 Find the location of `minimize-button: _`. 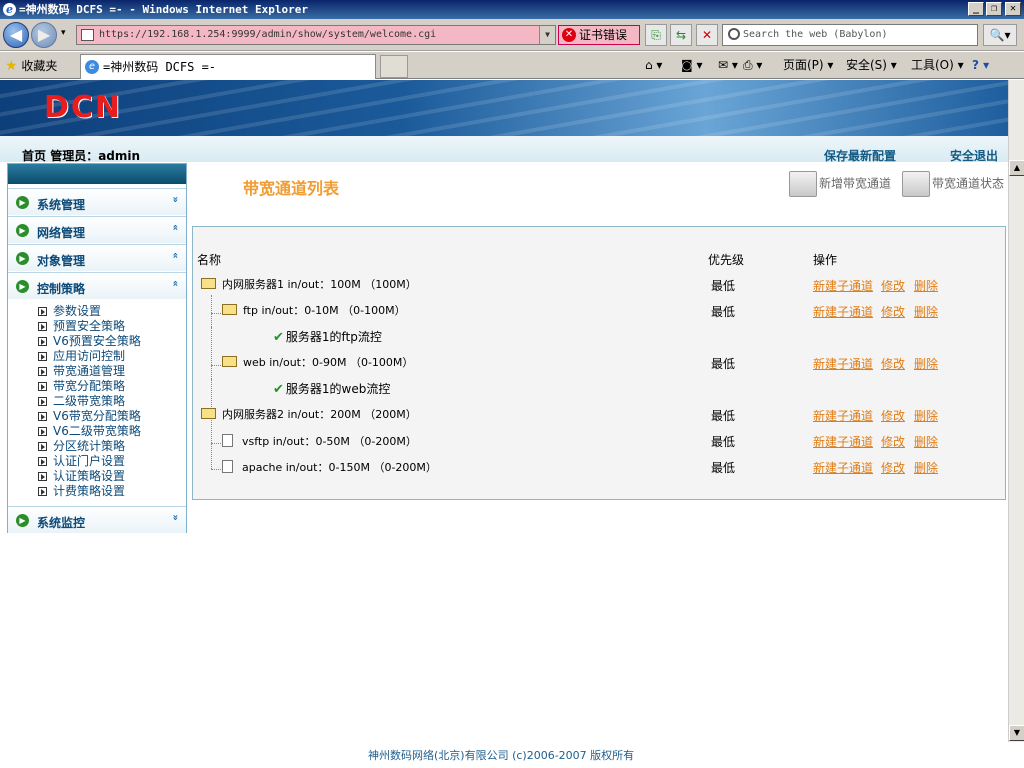

minimize-button: _ is located at coordinates (976, 9).